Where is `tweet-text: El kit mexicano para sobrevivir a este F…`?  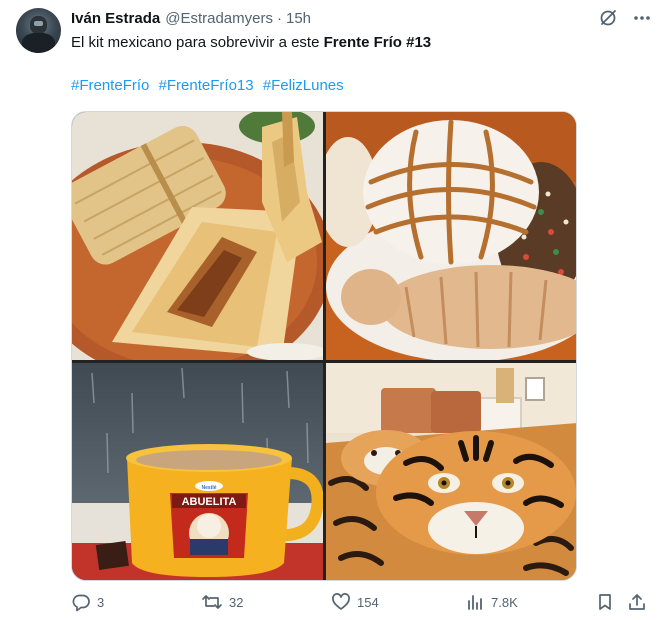 tweet-text: El kit mexicano para sobrevivir a este F… is located at coordinates (251, 43).